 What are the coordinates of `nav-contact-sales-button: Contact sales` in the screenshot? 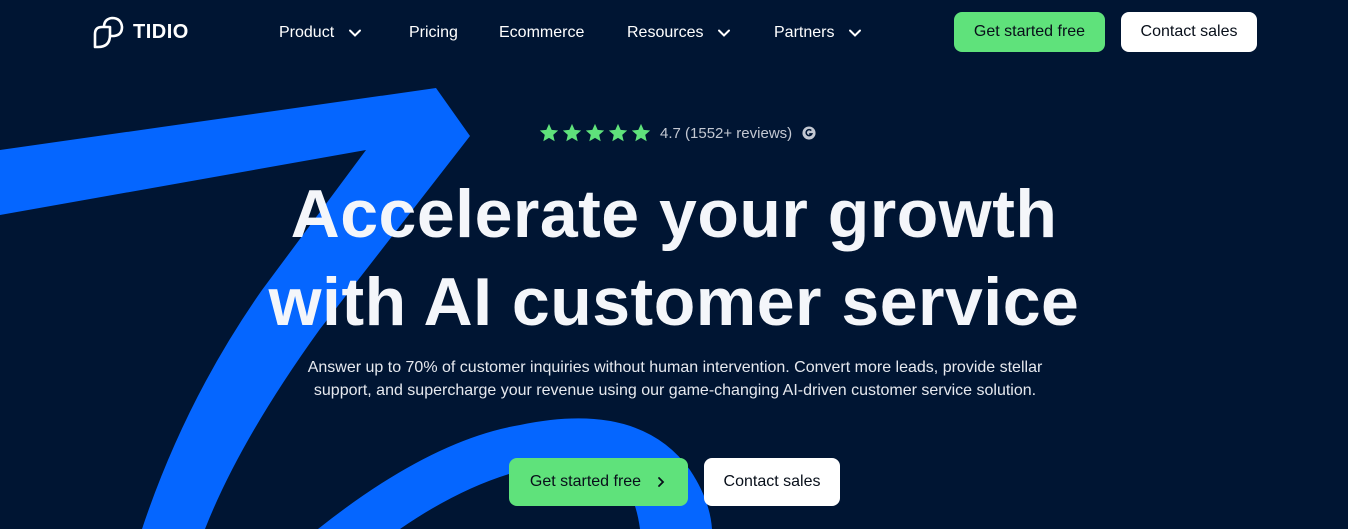 It's located at (1189, 32).